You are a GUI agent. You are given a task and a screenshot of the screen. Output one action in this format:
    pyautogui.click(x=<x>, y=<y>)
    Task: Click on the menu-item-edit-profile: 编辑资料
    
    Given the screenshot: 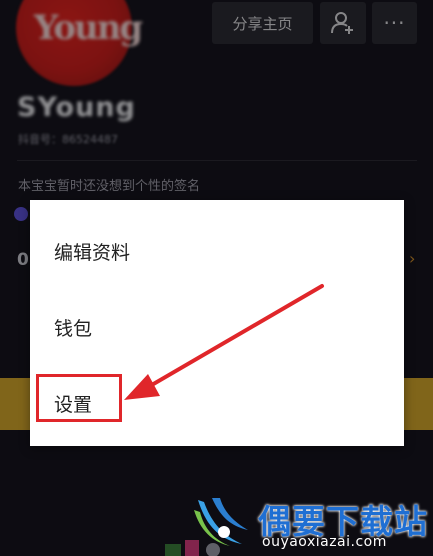 What is the action you would take?
    pyautogui.click(x=92, y=251)
    